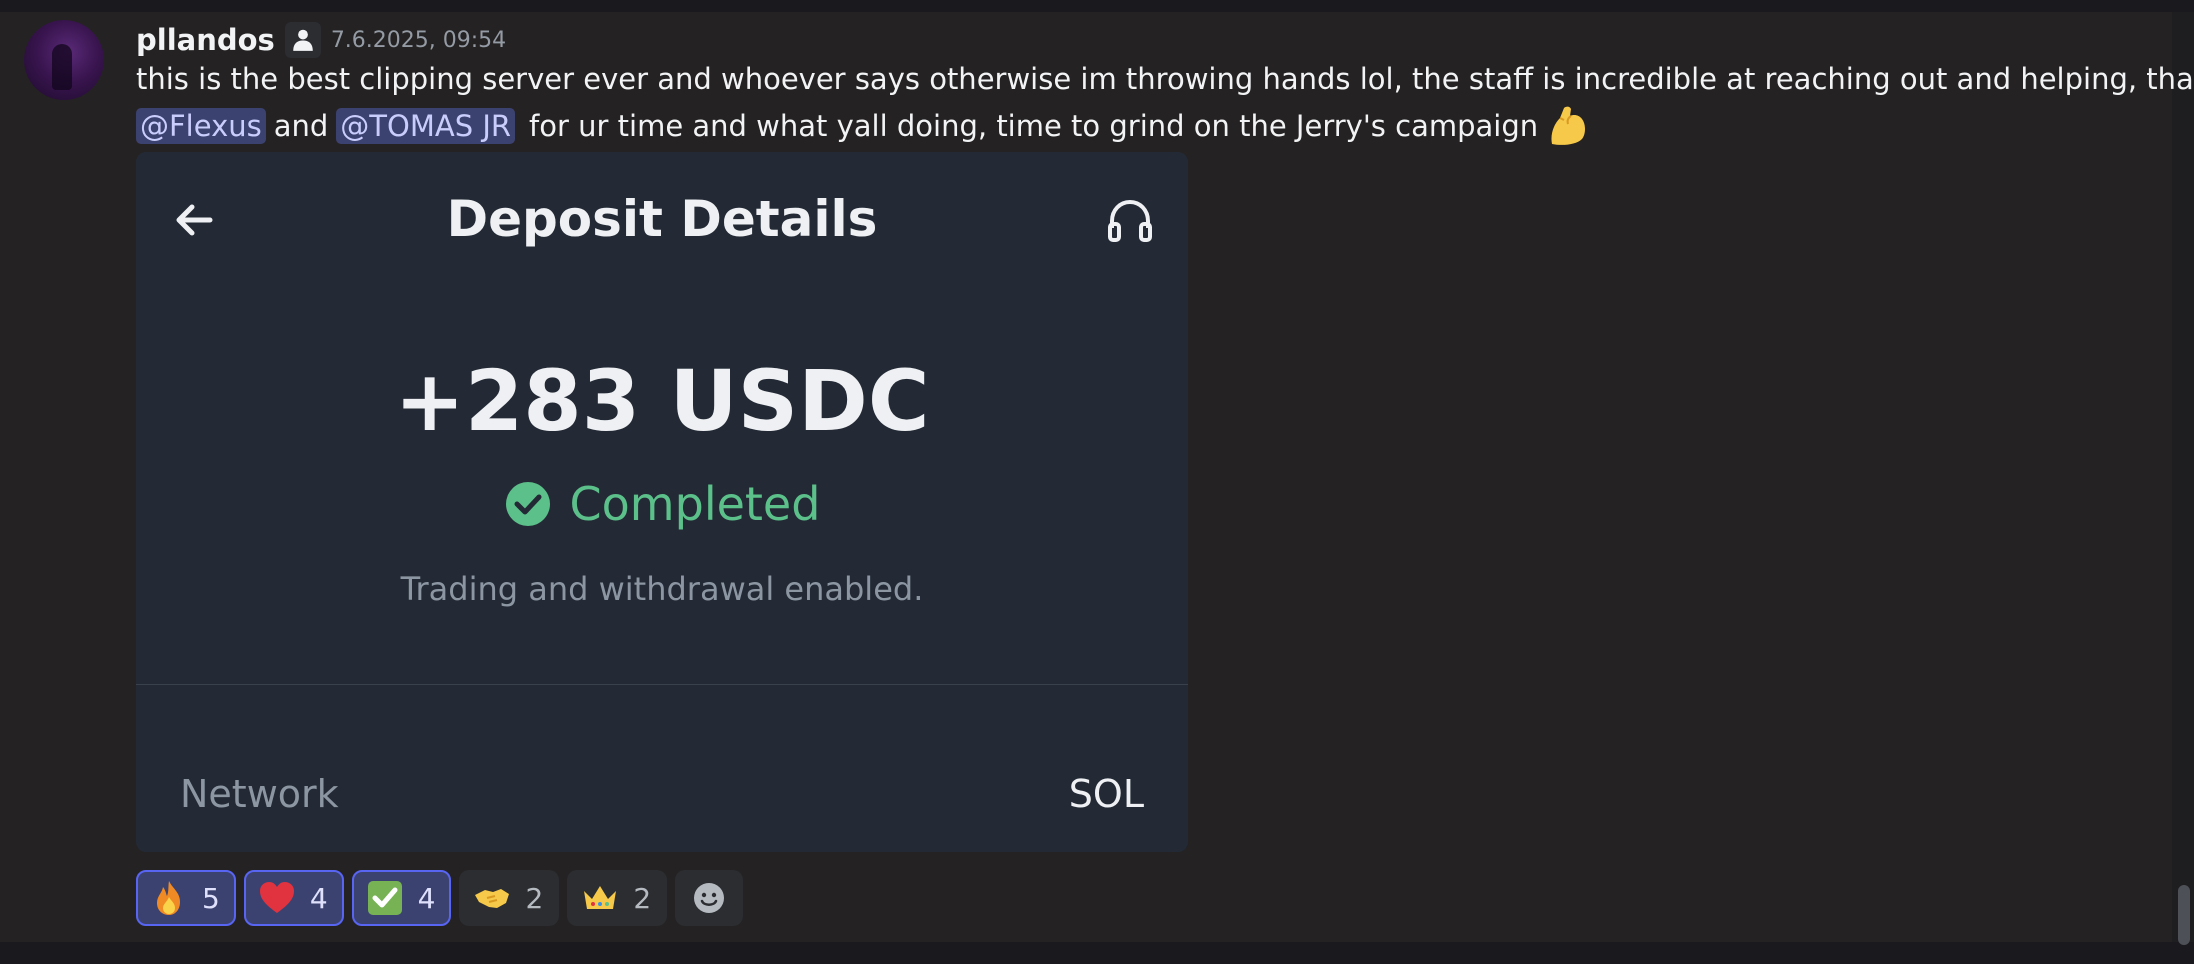 Image resolution: width=2194 pixels, height=964 pixels. I want to click on mention-tomas-jr: @TOMAS JR, so click(426, 126).